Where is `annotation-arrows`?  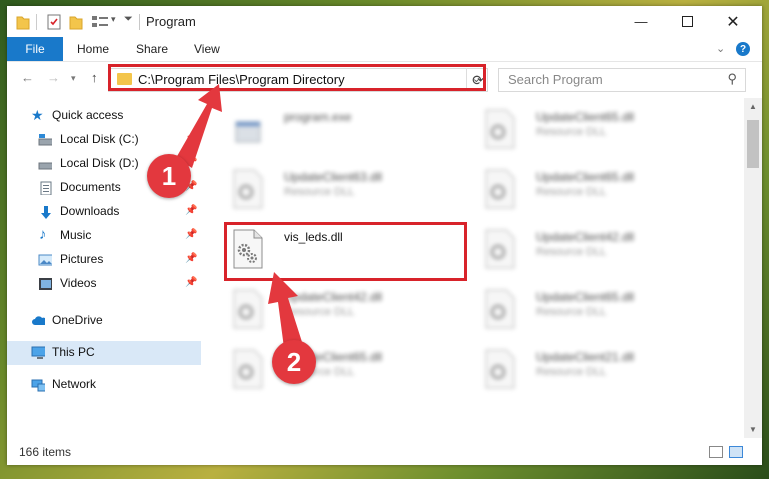
annotation-arrows is located at coordinates (239, 216).